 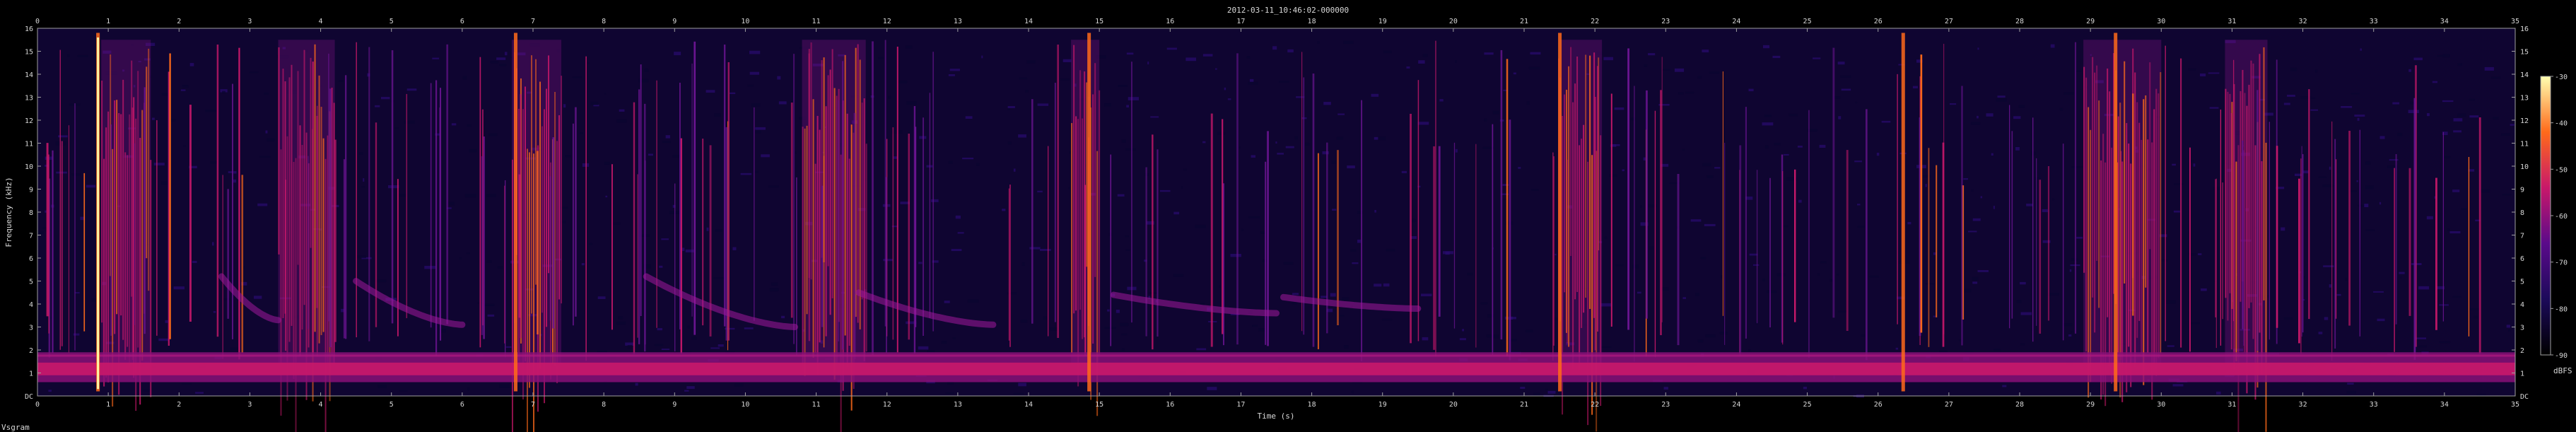 I want to click on x-bottom-tick-label: 10, so click(x=745, y=405).